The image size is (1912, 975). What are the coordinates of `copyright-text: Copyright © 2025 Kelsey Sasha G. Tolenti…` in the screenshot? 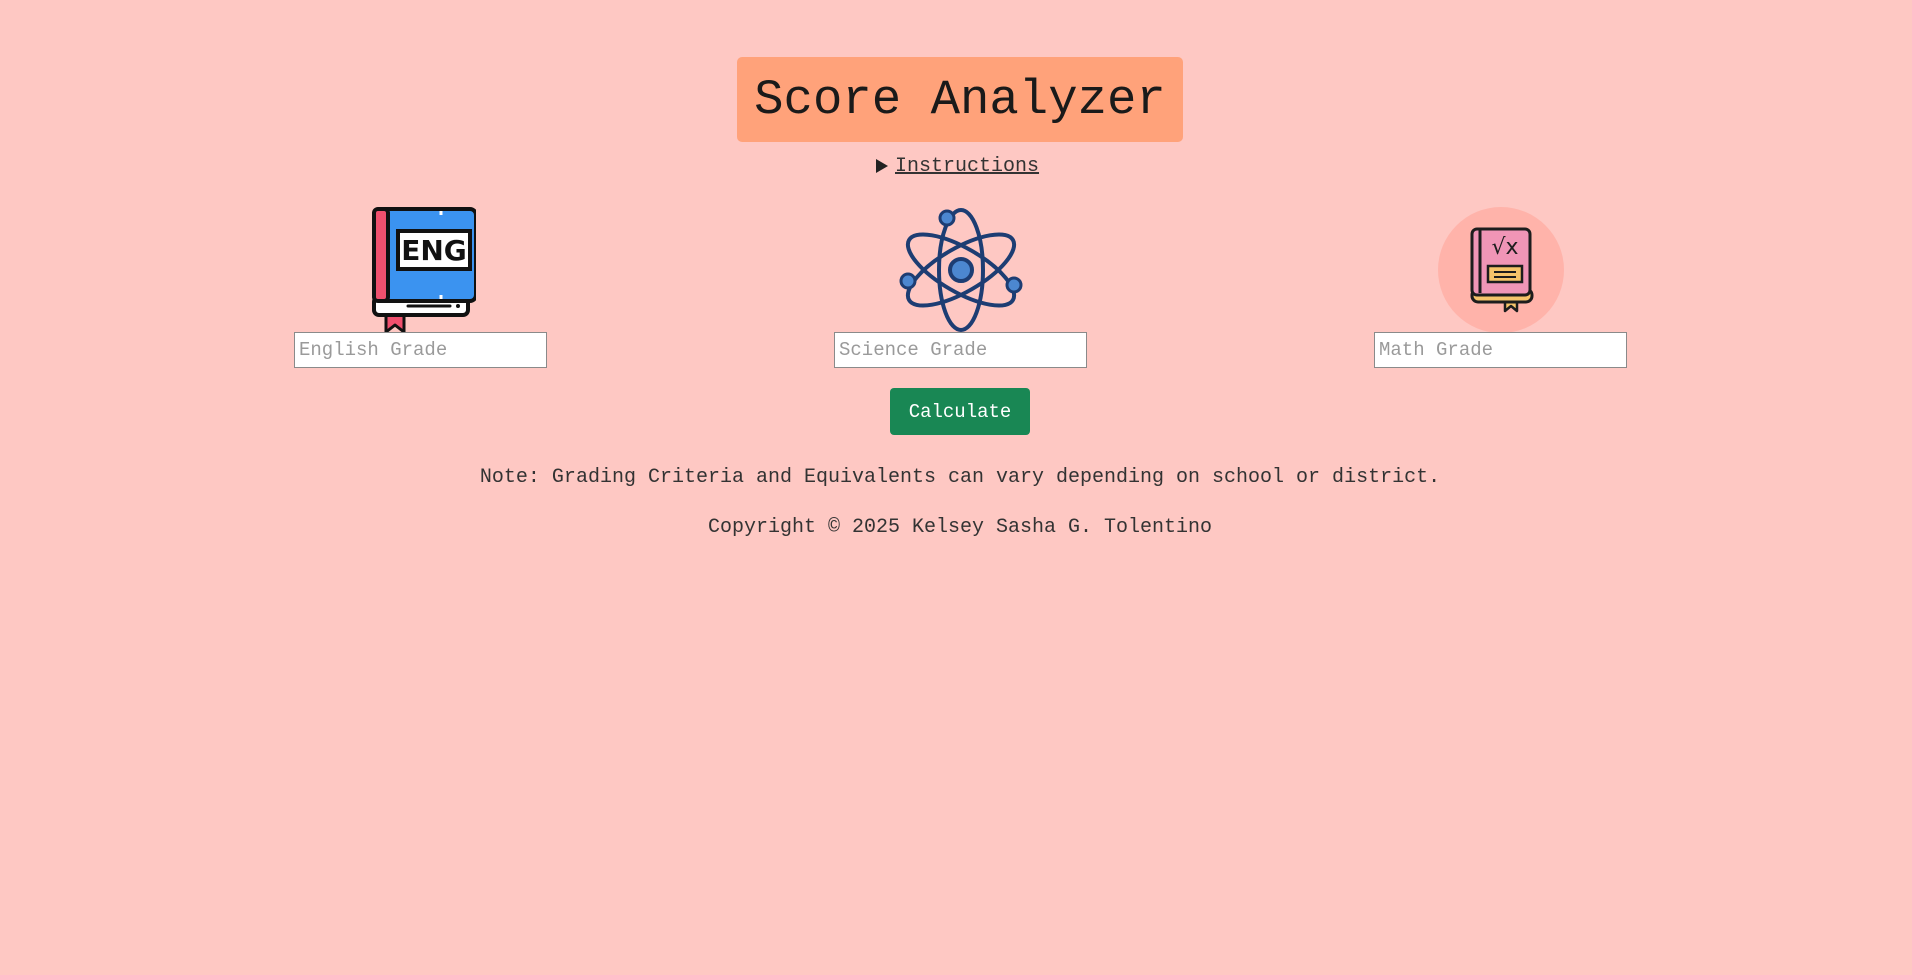 It's located at (960, 527).